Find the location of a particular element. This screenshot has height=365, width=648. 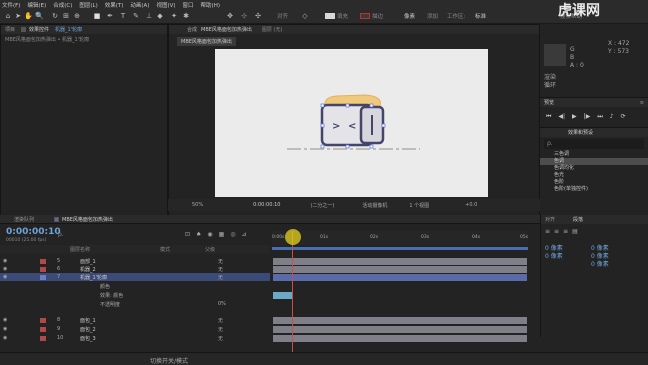

layer-name: 面包_1 is located at coordinates (88, 320).